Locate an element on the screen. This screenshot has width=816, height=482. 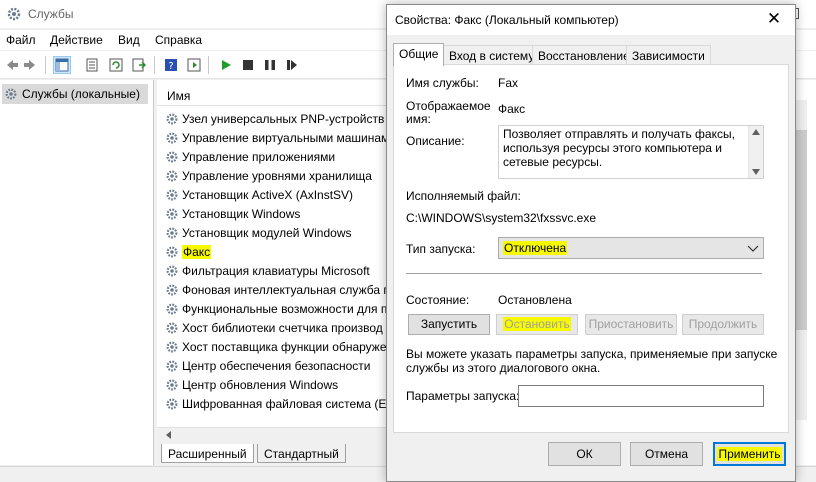
startup-type-label: Тип запуска: is located at coordinates (441, 249).